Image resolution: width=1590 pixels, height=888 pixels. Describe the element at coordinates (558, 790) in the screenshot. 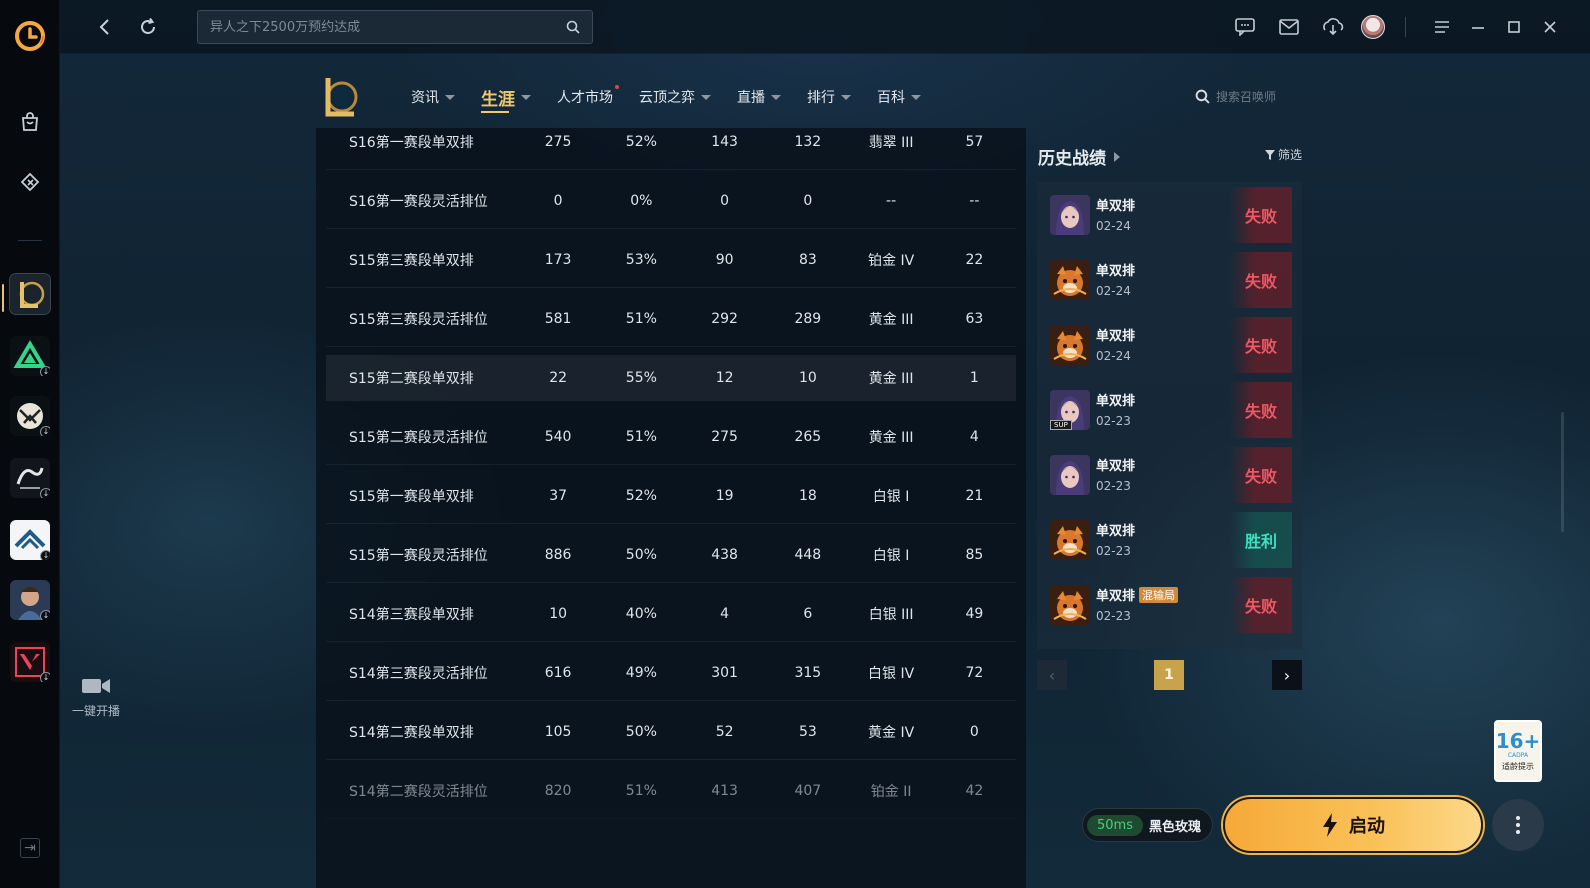

I see `stat-cell: 820` at that location.